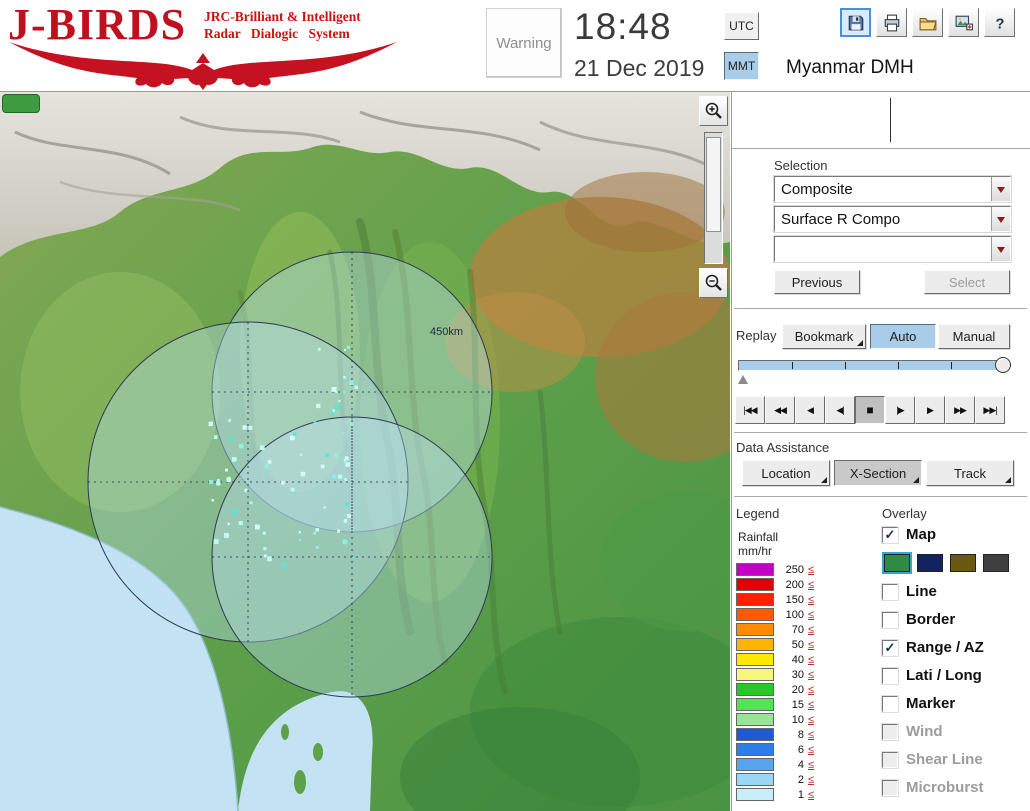 The height and width of the screenshot is (811, 1030). What do you see at coordinates (797, 644) in the screenshot?
I see `legend-value: 50` at bounding box center [797, 644].